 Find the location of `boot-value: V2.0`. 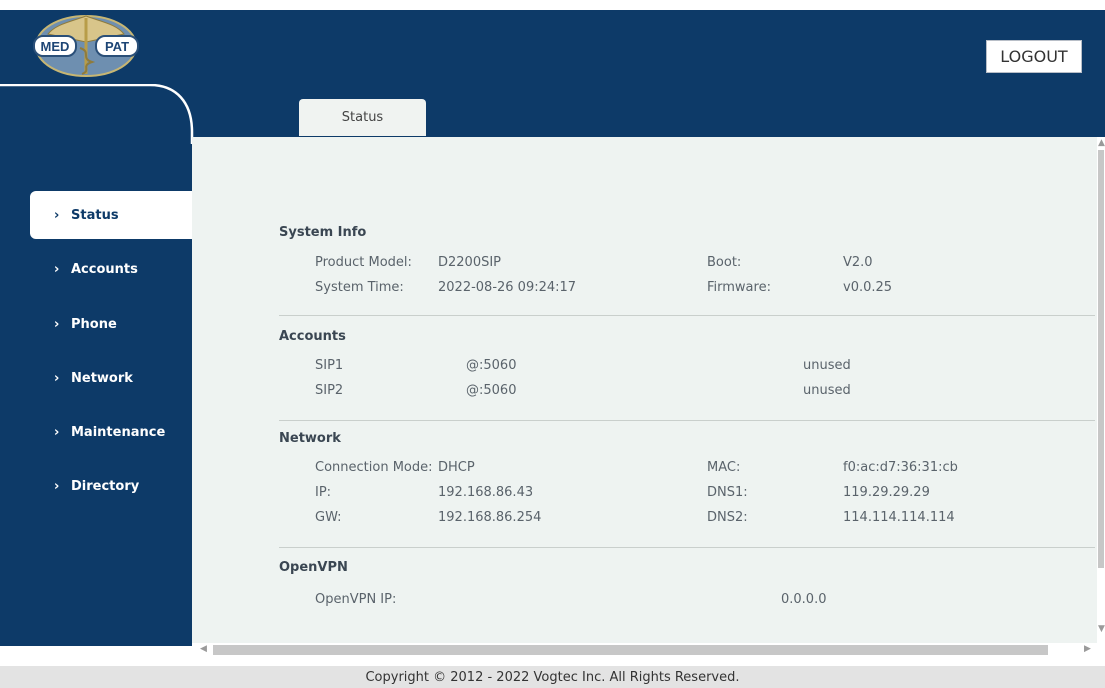

boot-value: V2.0 is located at coordinates (858, 262).